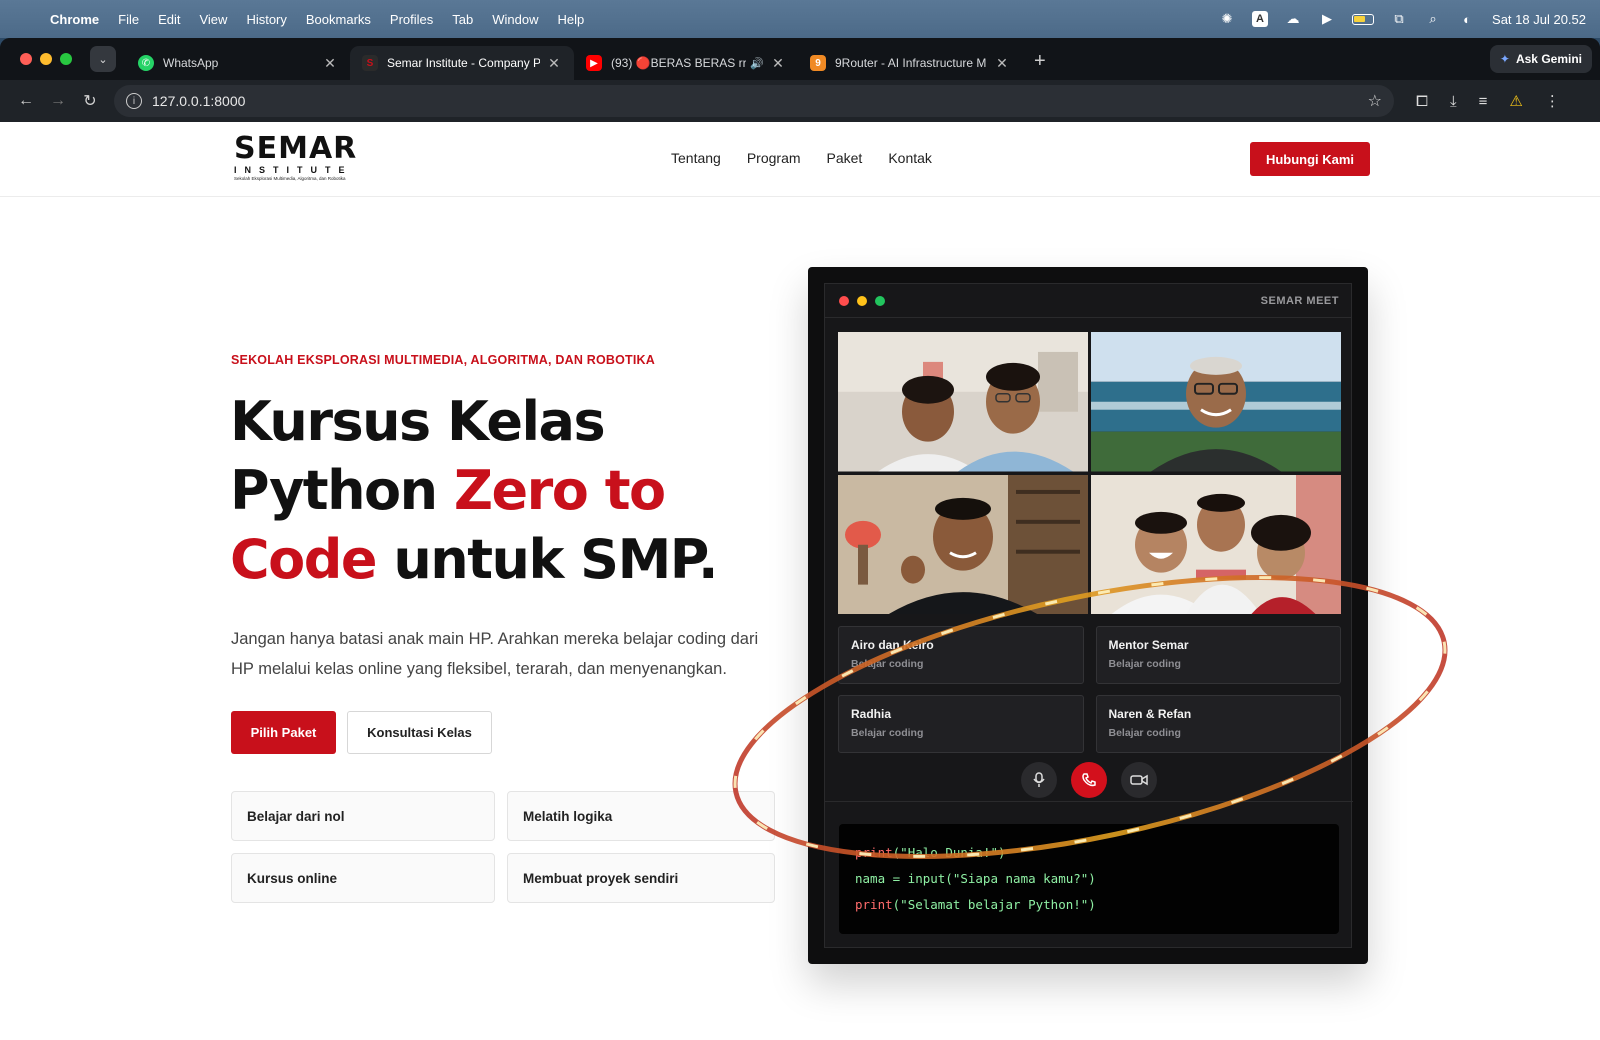 Image resolution: width=1600 pixels, height=1040 pixels. Describe the element at coordinates (411, 19) in the screenshot. I see `menu-profiles: Profiles` at that location.